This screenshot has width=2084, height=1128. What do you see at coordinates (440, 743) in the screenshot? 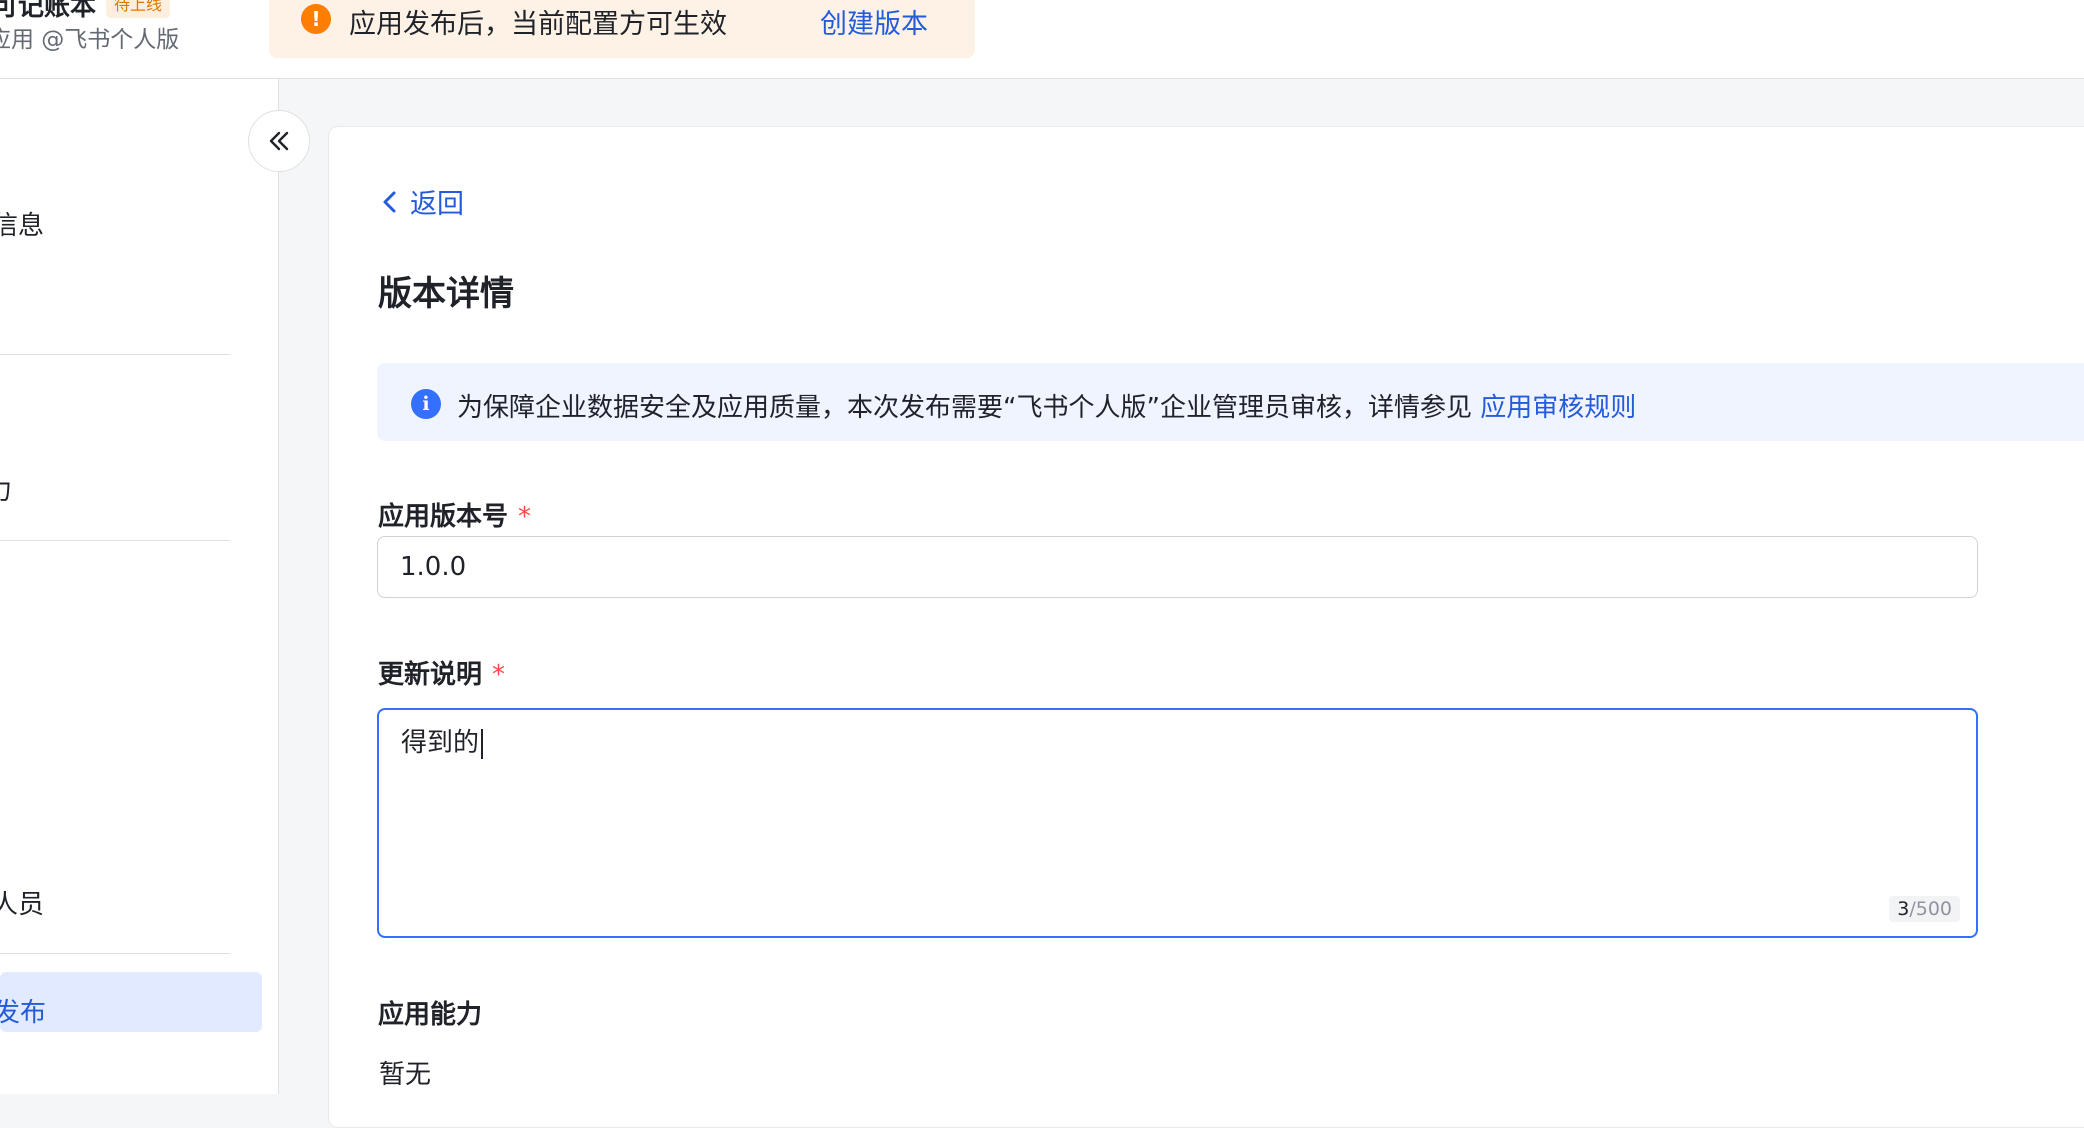
I see `notes-value: 得到的` at bounding box center [440, 743].